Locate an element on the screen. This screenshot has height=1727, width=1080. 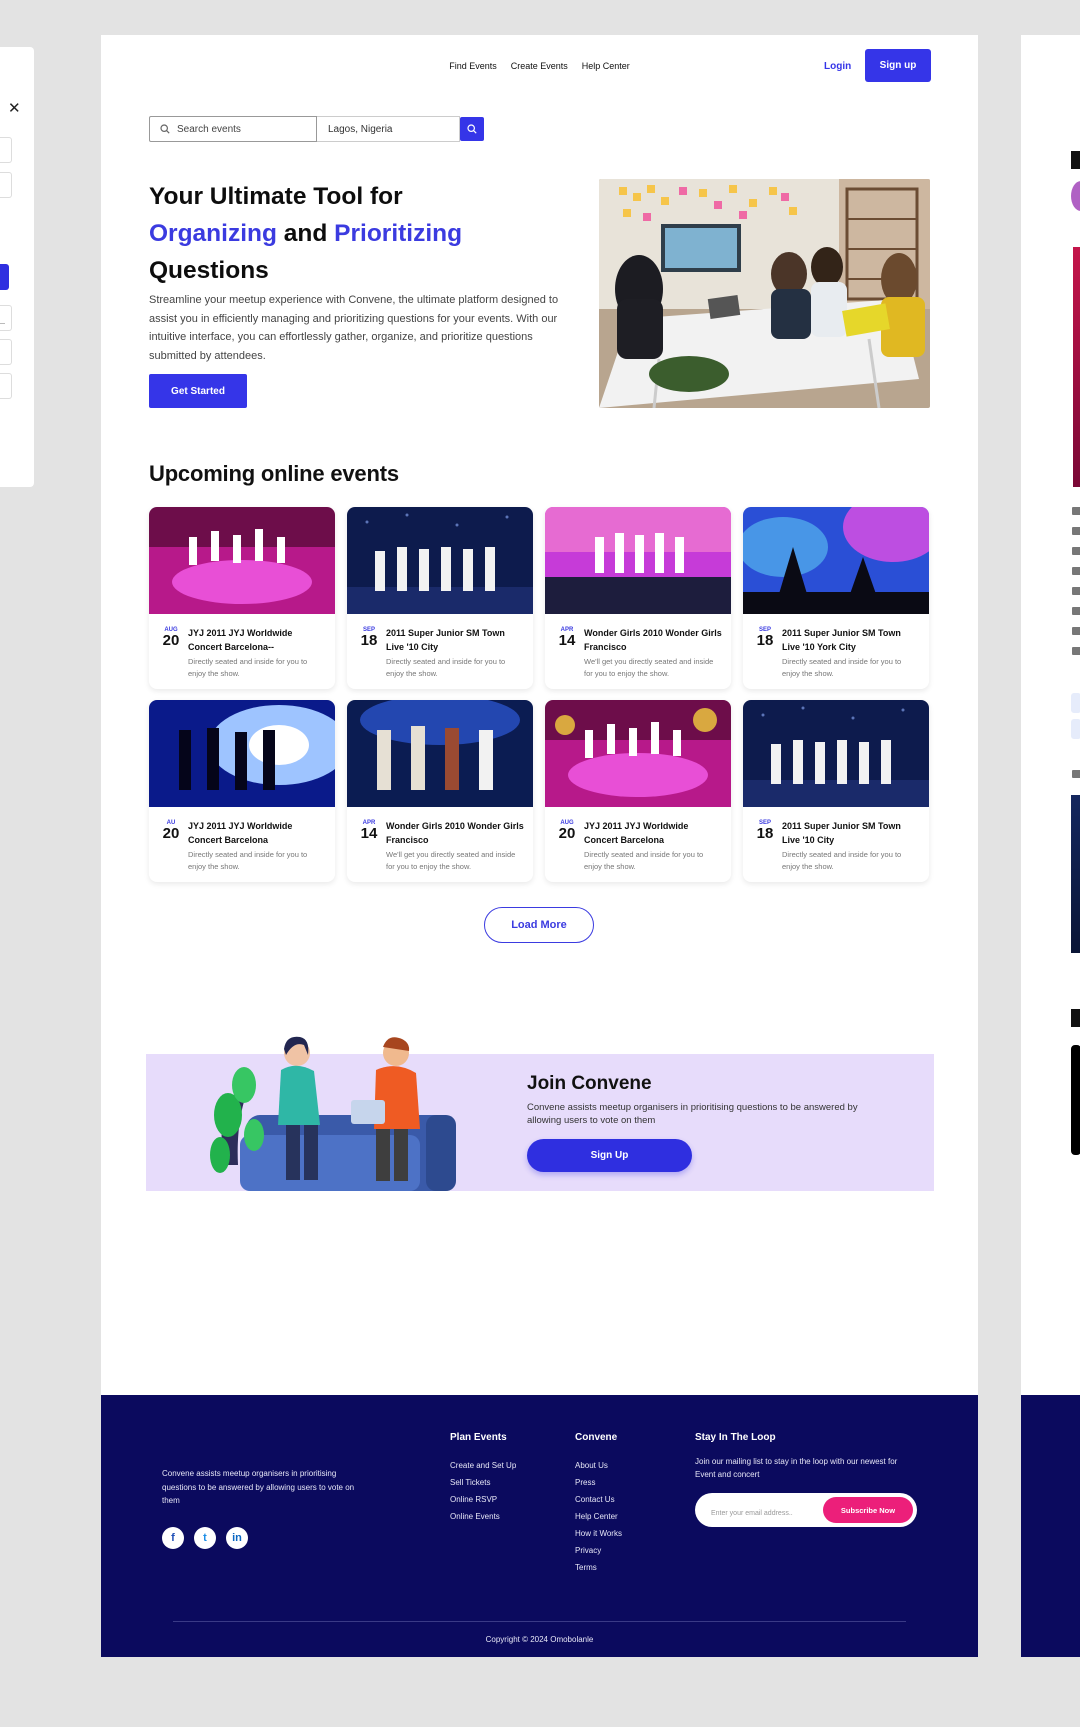
footer-link: Press is located at coordinates (598, 1482).